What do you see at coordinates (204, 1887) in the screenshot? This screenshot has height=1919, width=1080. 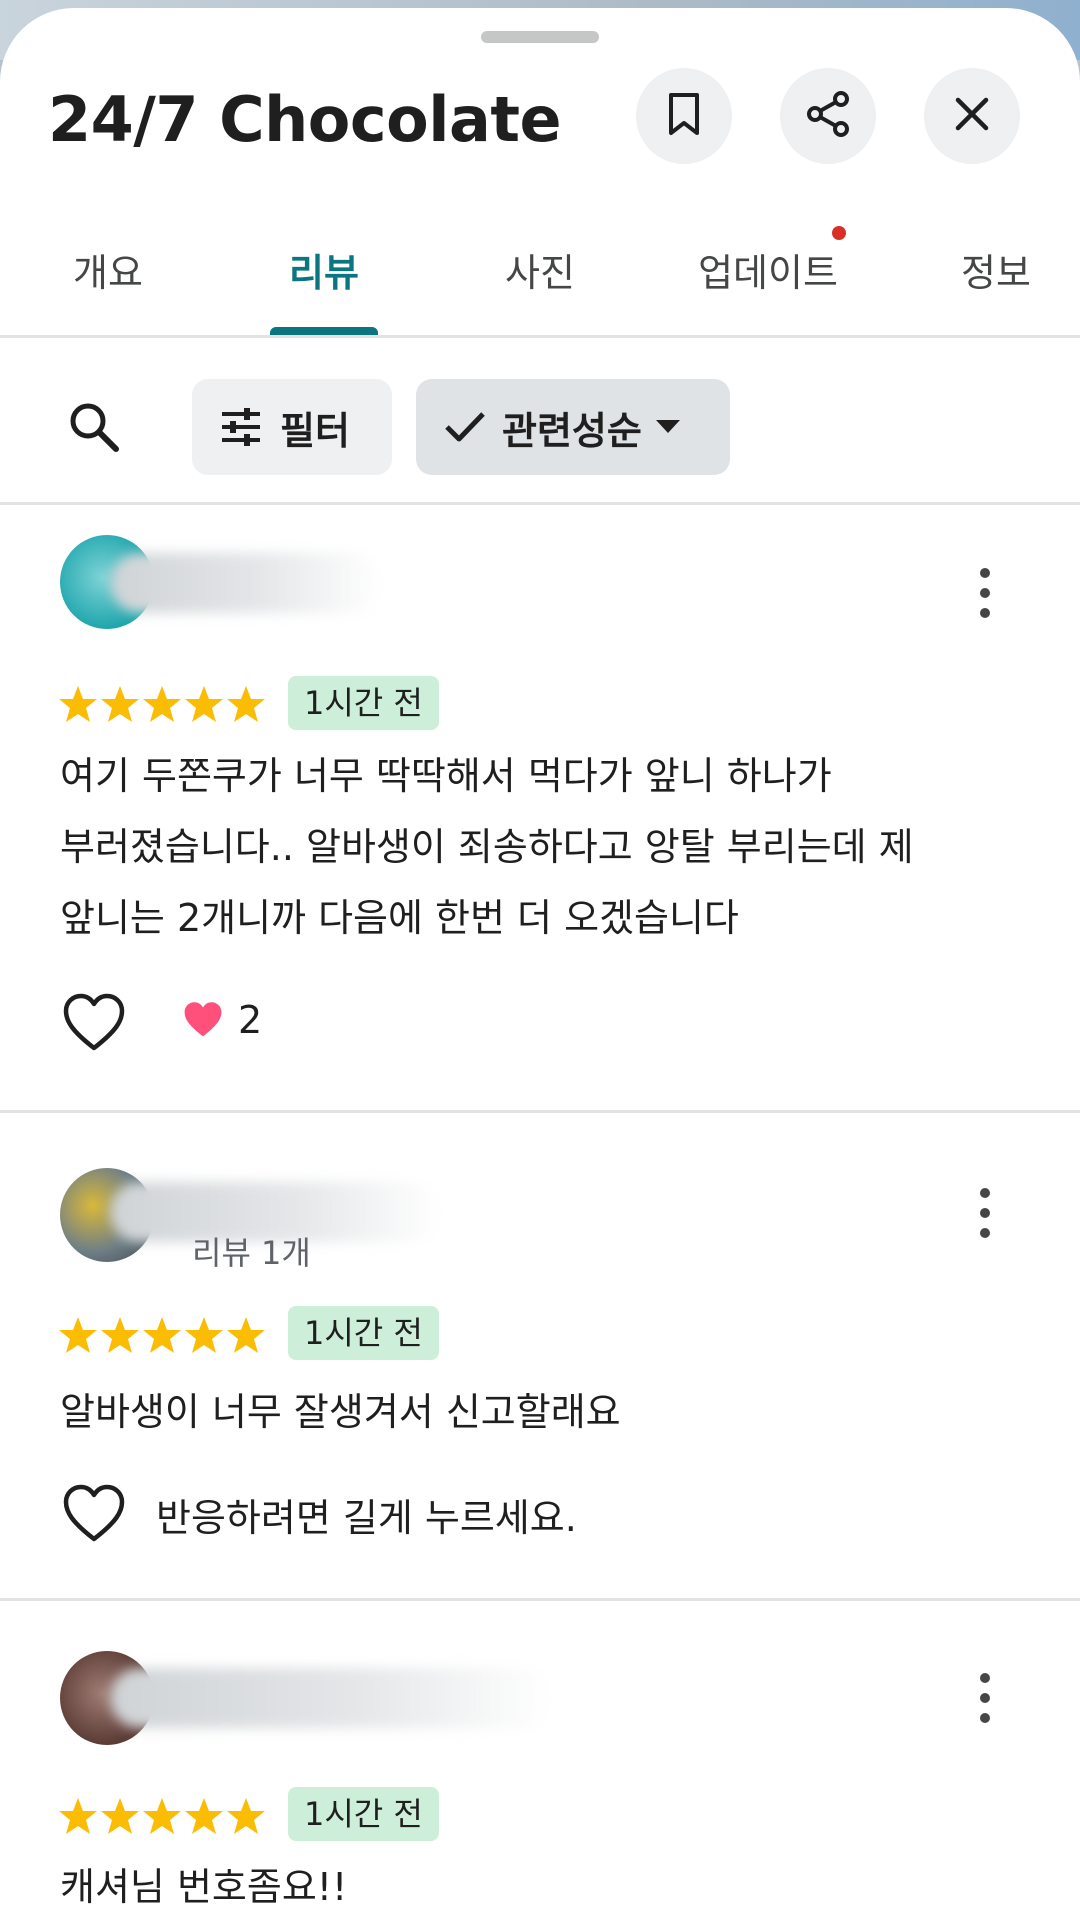 I see `review-text: 캐셔님 번호좀요!!` at bounding box center [204, 1887].